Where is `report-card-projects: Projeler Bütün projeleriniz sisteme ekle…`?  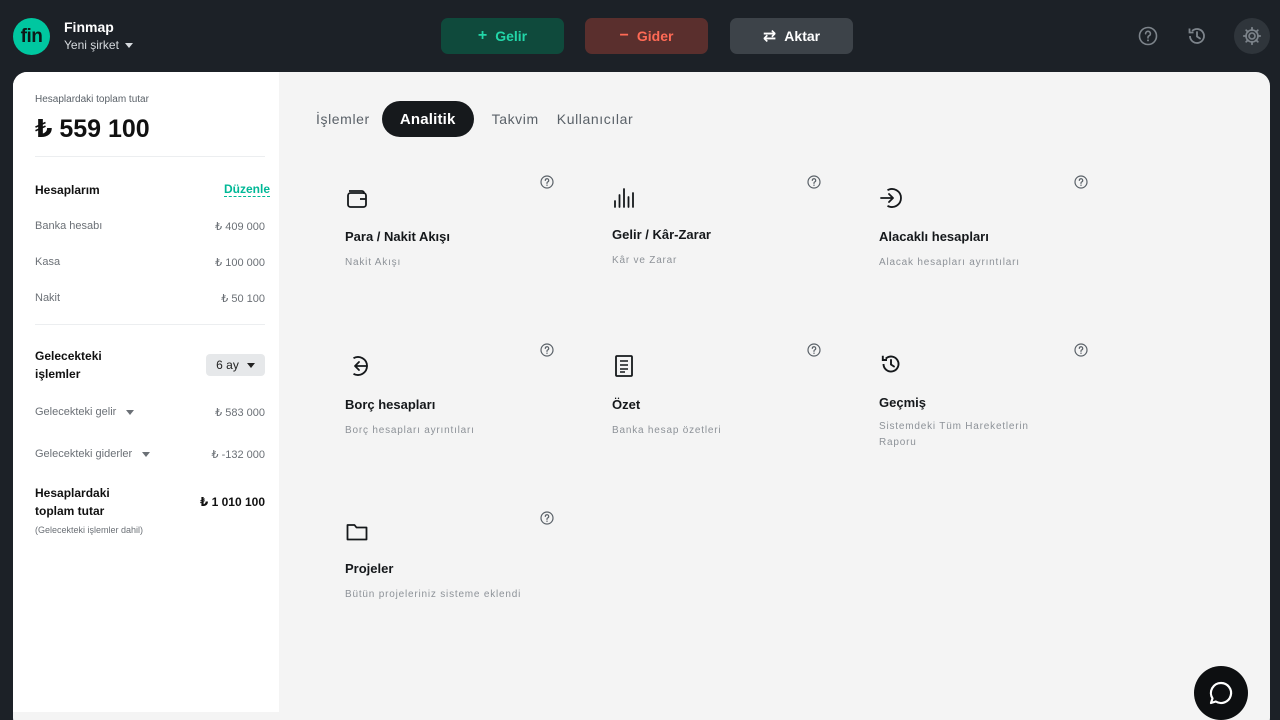
report-card-projects: Projeler Bütün projeleriniz sisteme ekle… is located at coordinates (450, 590).